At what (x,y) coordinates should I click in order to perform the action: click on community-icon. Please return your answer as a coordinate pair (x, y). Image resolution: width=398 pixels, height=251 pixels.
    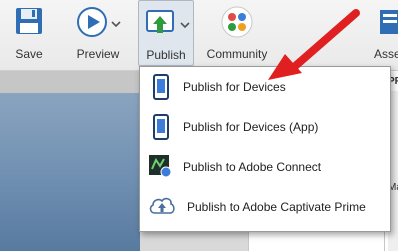
    Looking at the image, I should click on (237, 22).